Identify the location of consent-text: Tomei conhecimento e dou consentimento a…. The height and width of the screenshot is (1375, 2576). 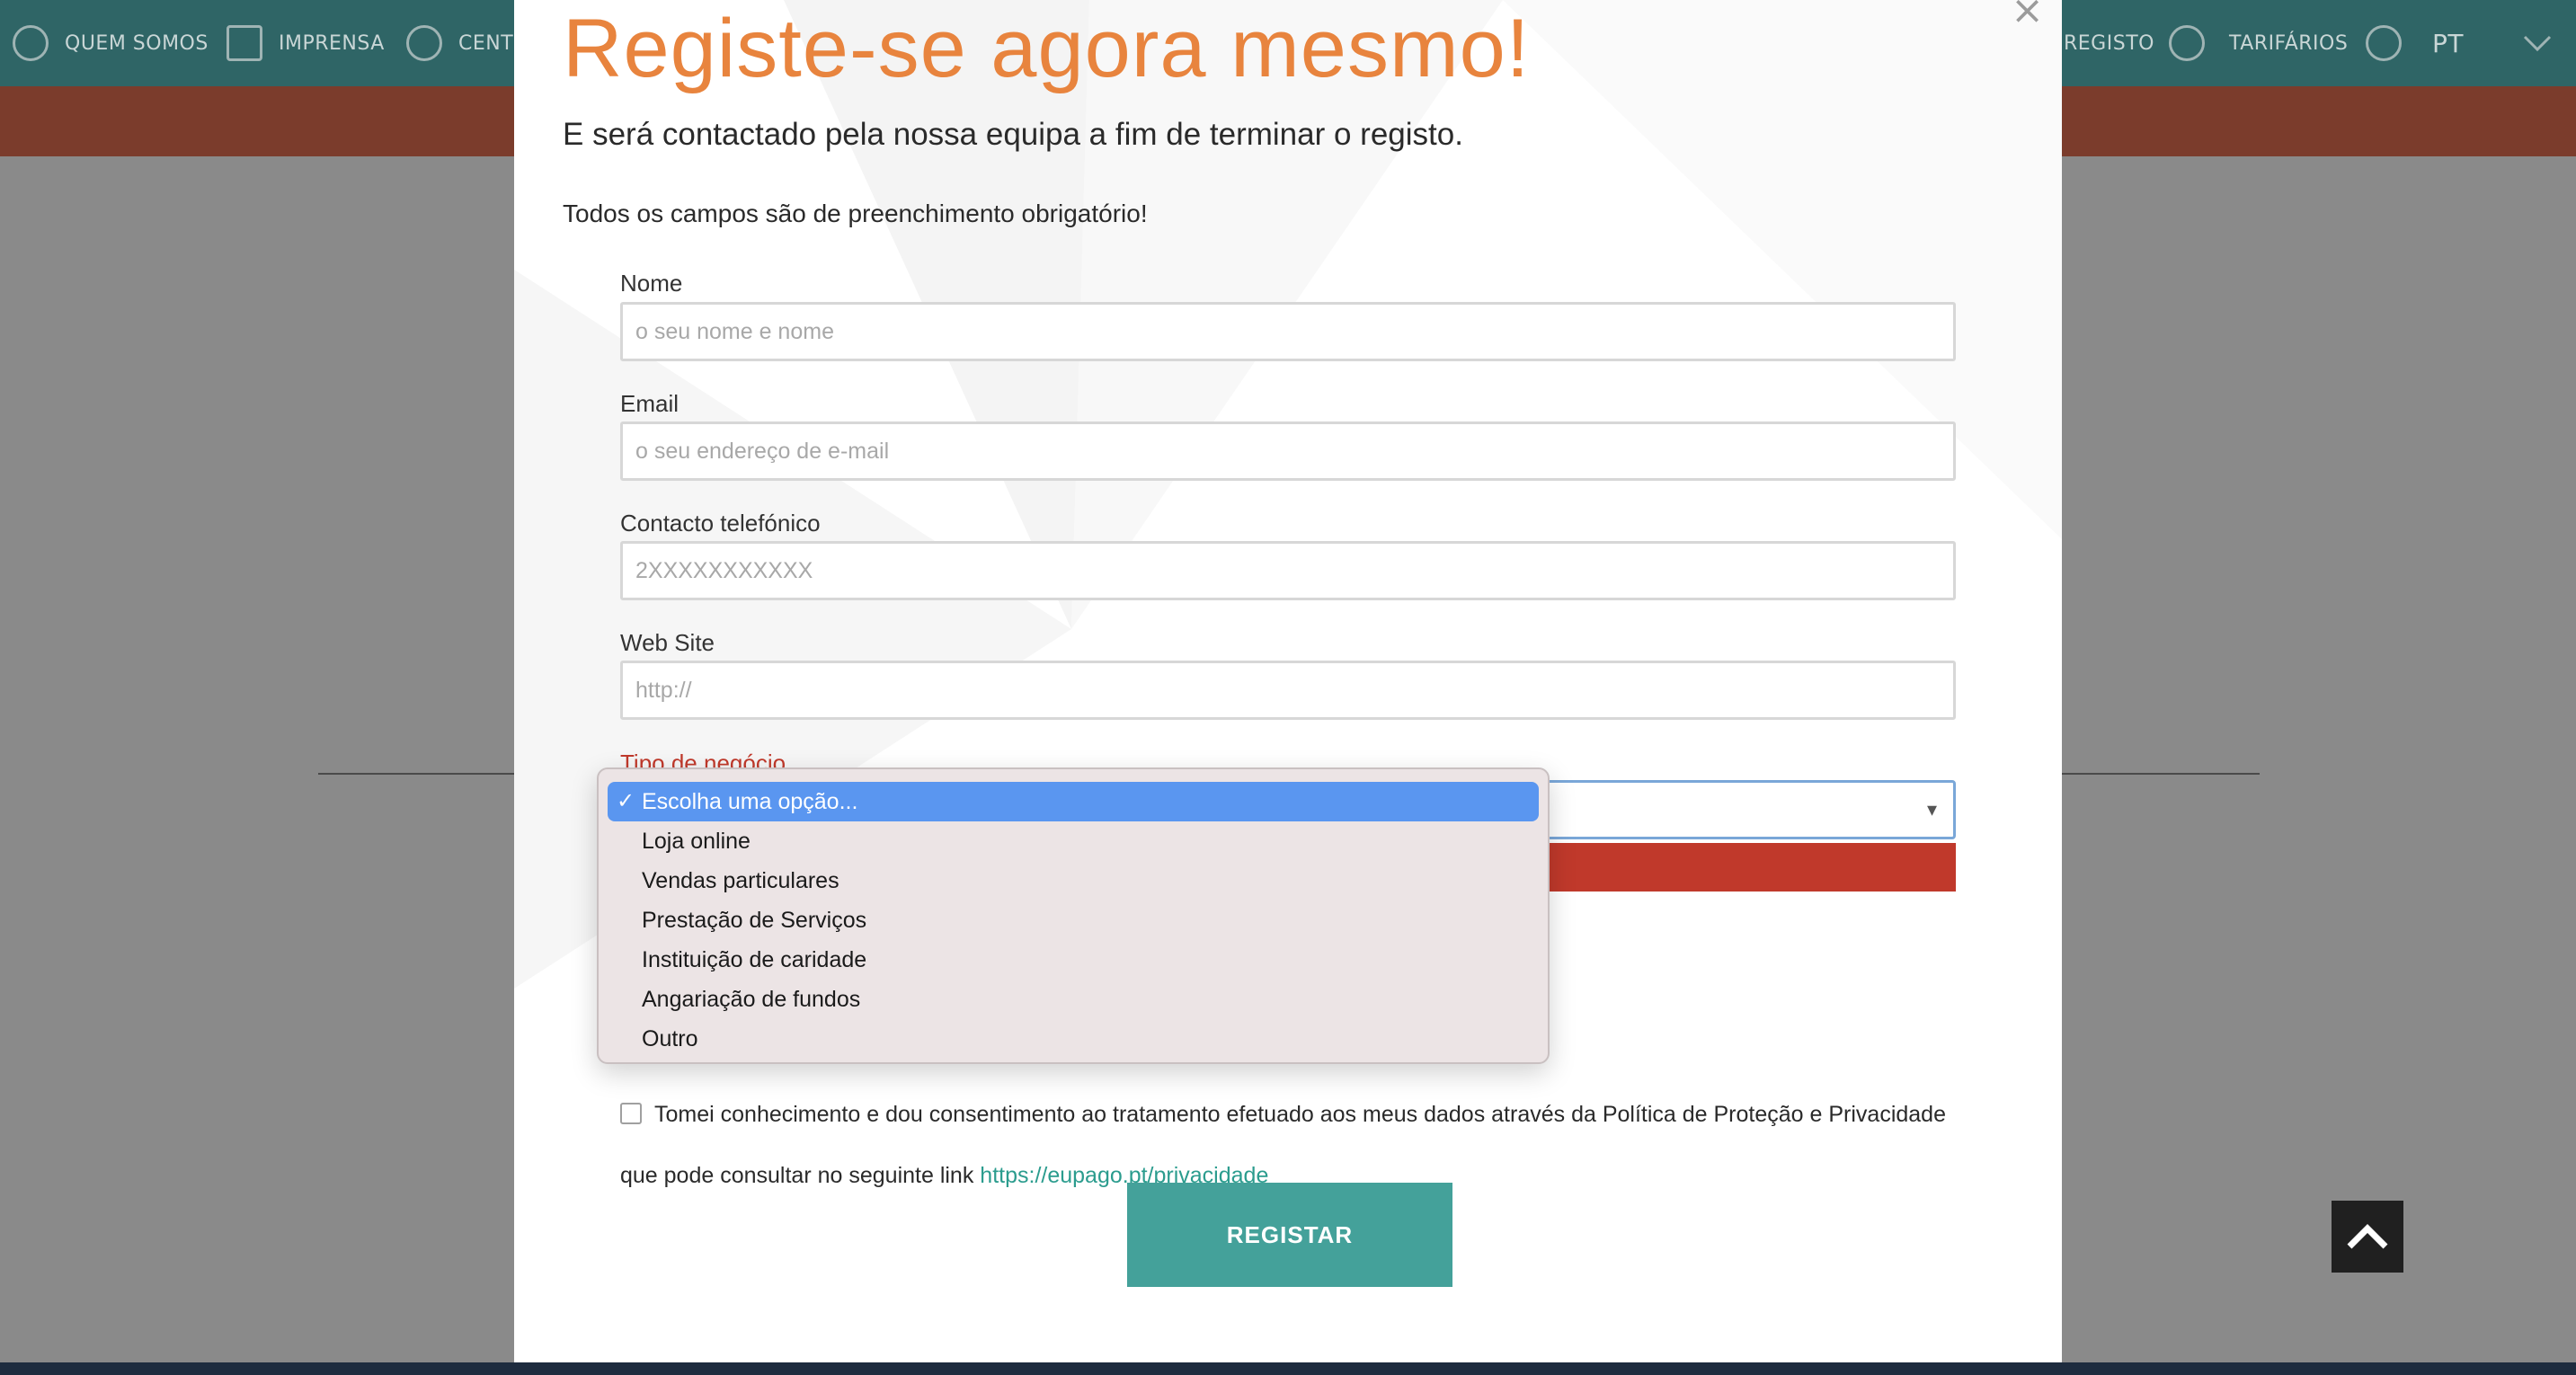
(1283, 1145).